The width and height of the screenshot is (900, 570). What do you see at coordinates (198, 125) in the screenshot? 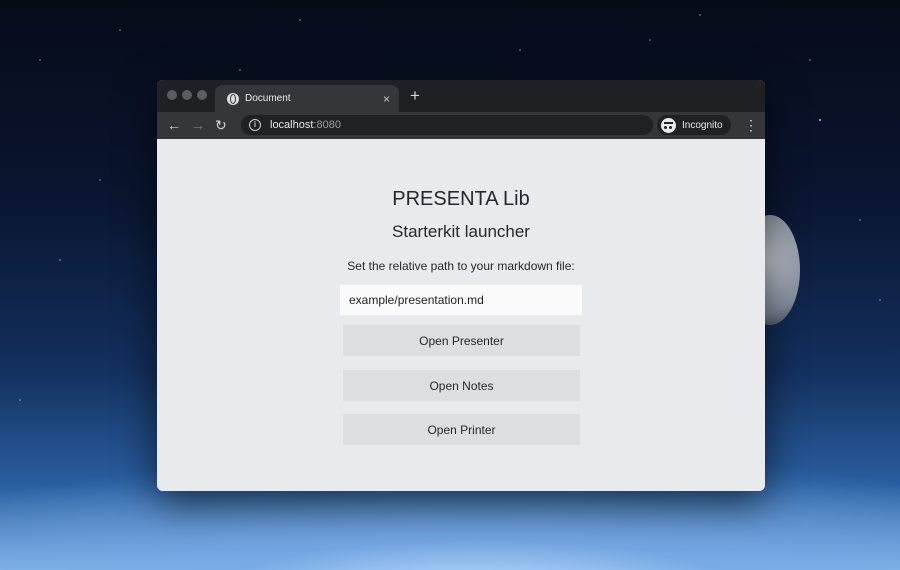
I see `forward-arrow-icon: →` at bounding box center [198, 125].